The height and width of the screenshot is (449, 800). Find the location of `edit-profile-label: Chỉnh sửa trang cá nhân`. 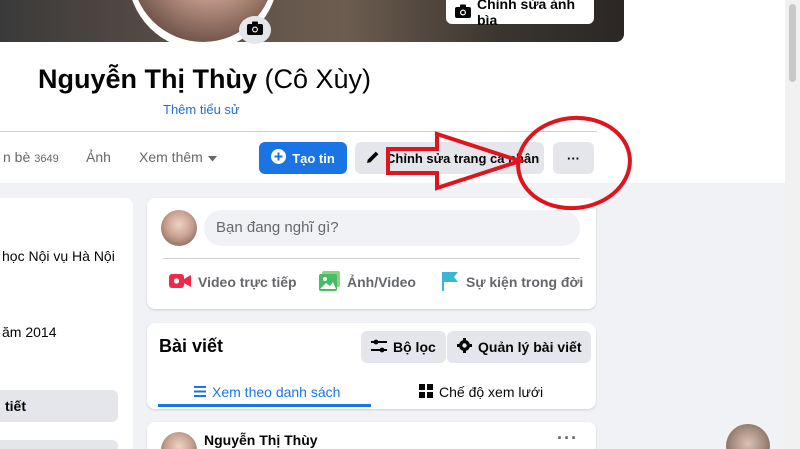

edit-profile-label: Chỉnh sửa trang cá nhân is located at coordinates (463, 158).